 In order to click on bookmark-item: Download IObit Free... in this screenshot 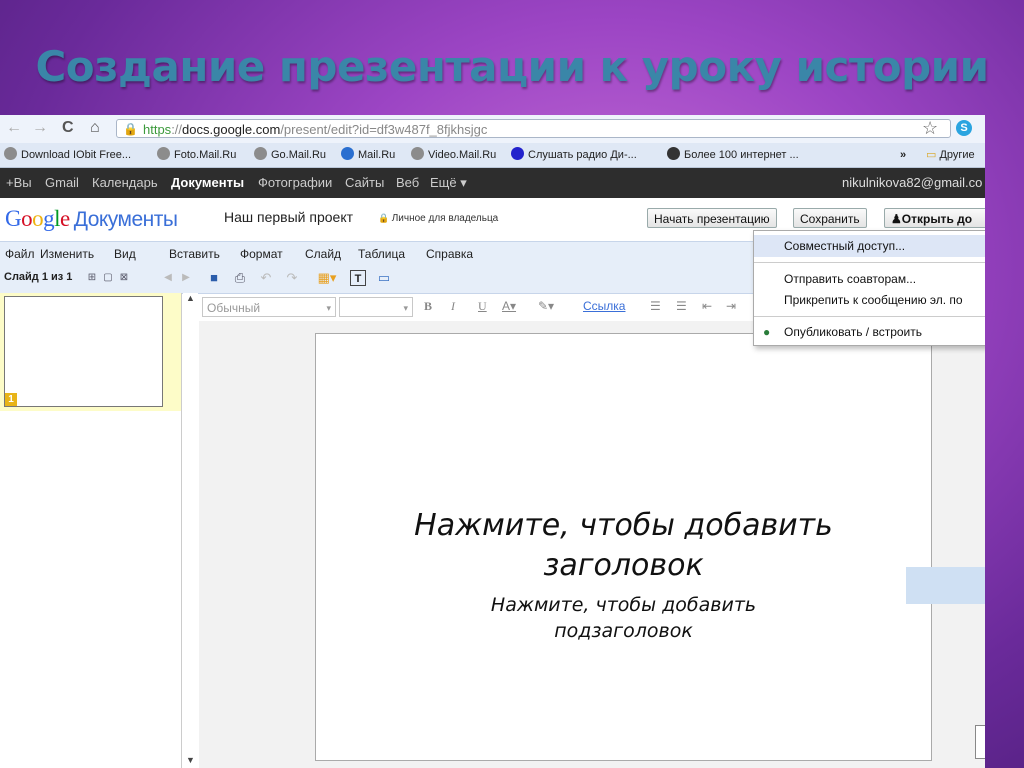, I will do `click(67, 155)`.